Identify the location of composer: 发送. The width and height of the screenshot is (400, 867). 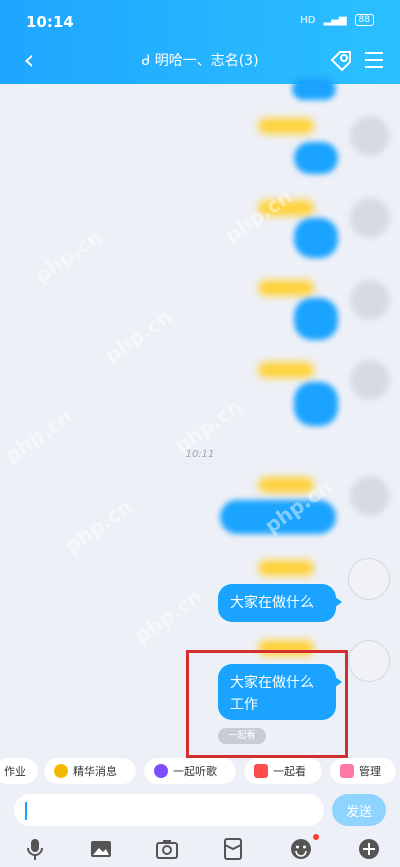
(200, 811).